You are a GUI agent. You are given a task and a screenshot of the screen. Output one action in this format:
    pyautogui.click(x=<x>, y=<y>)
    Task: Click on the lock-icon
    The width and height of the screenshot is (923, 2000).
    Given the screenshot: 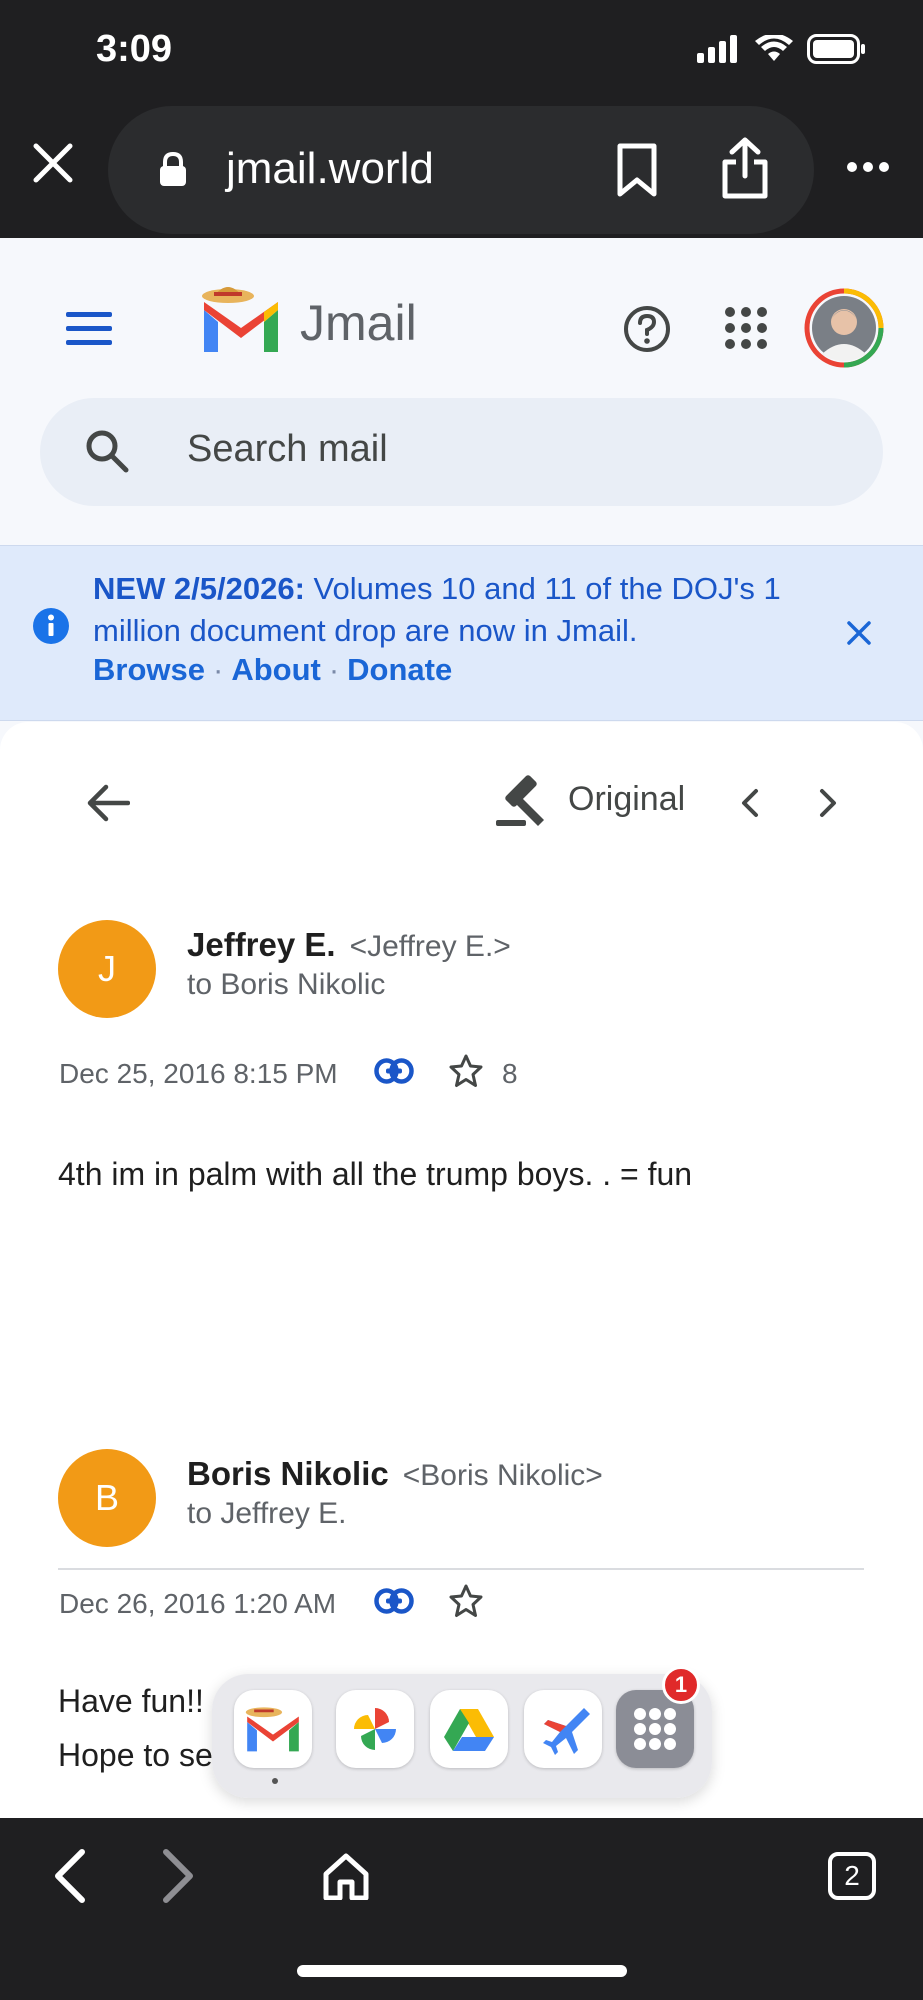 What is the action you would take?
    pyautogui.click(x=173, y=169)
    